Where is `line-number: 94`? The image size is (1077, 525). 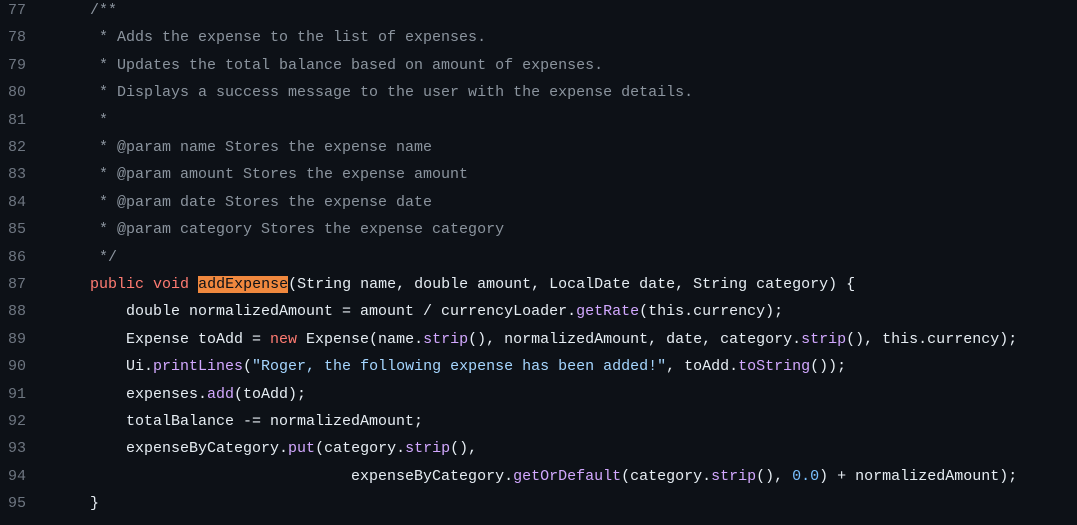
line-number: 94 is located at coordinates (16, 476).